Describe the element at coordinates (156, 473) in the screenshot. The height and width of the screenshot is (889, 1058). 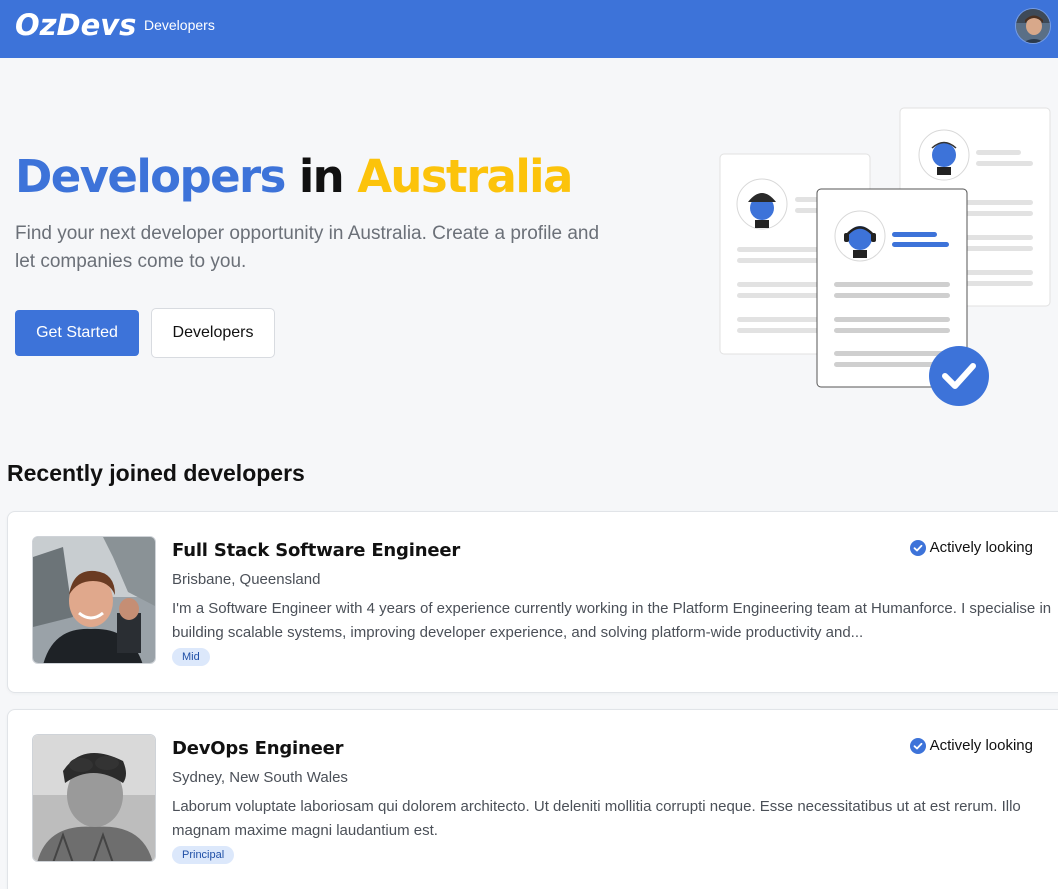
I see `recently-joined-title: Recently joined developers` at that location.